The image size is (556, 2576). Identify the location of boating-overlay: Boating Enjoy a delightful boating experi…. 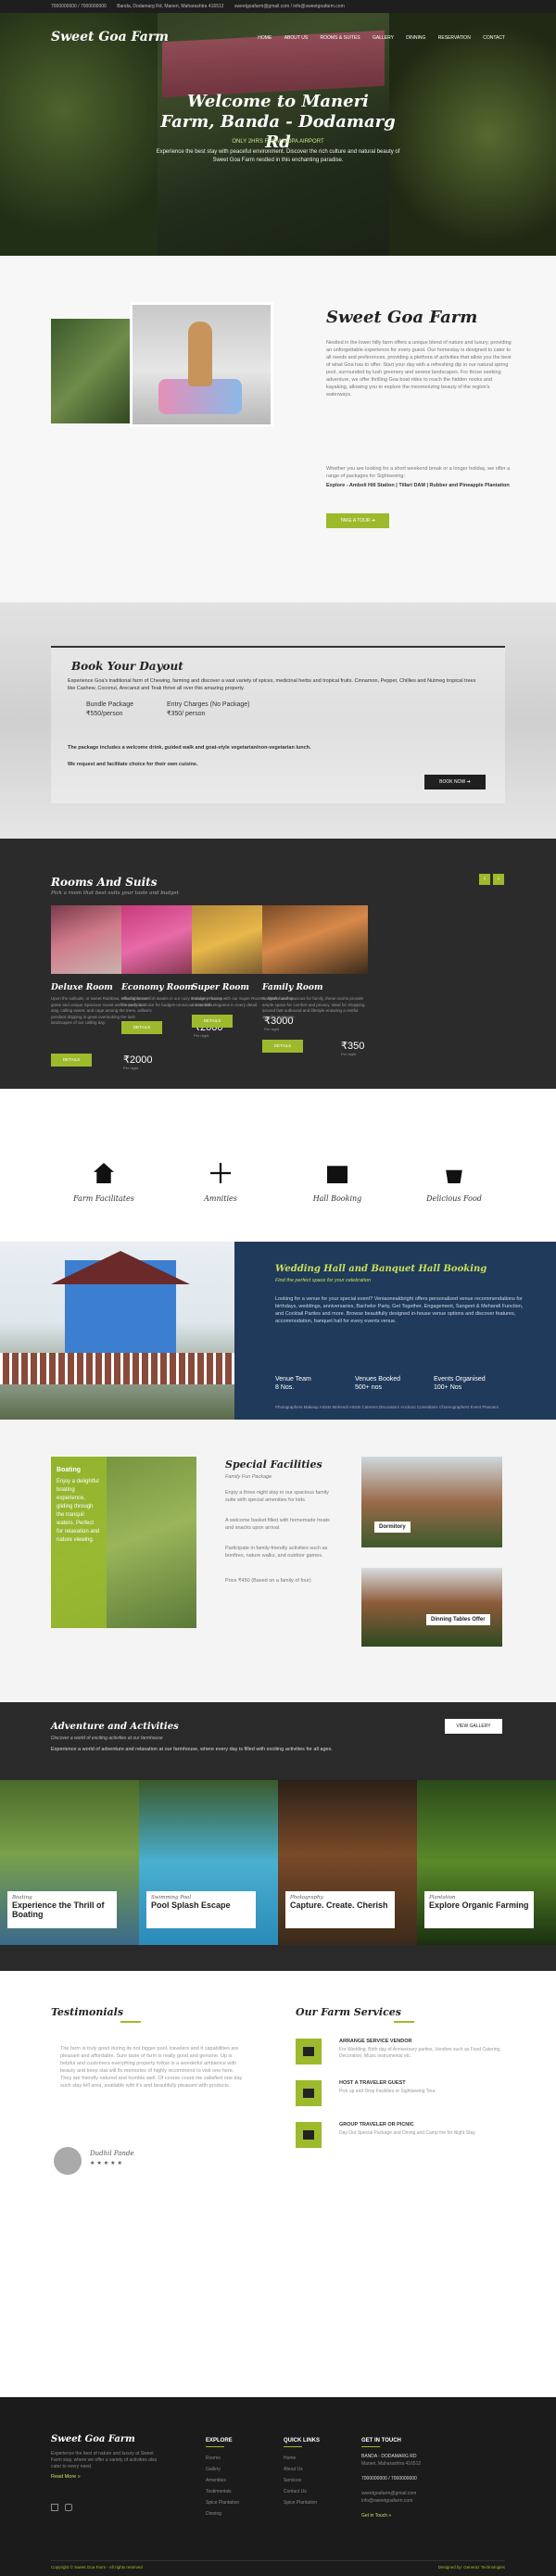
(79, 1543).